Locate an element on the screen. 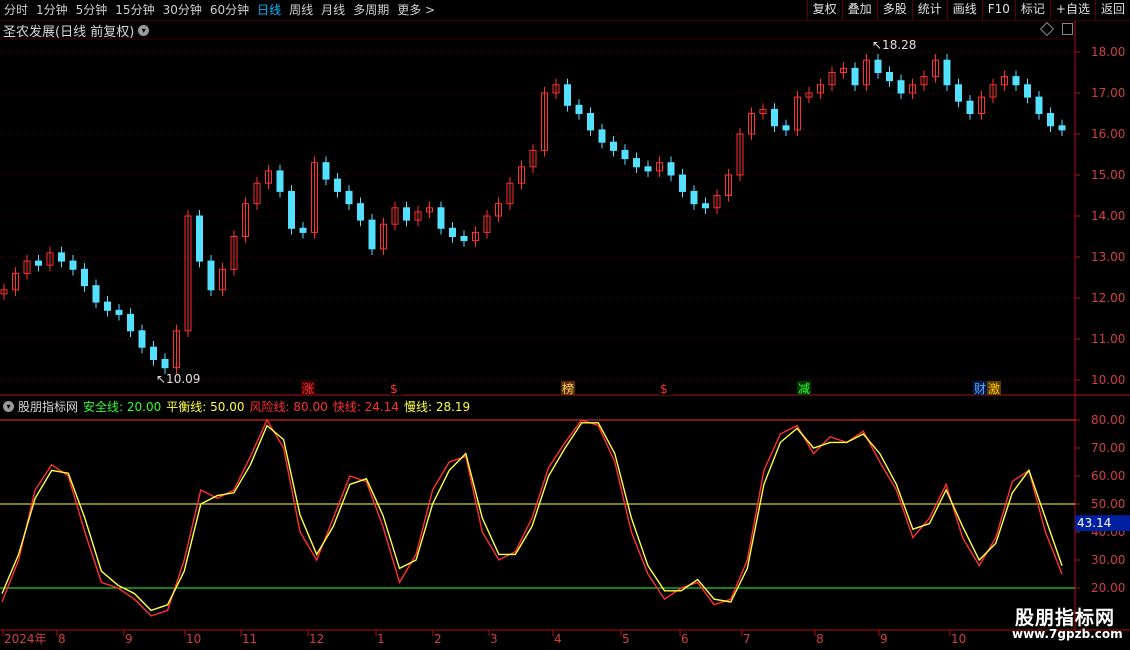 The height and width of the screenshot is (650, 1130). price-tick-label: 15.00 is located at coordinates (1108, 175).